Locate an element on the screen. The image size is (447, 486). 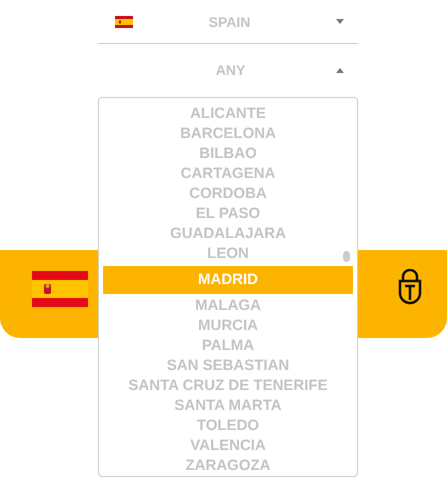
city-option: CORDOBA is located at coordinates (228, 194).